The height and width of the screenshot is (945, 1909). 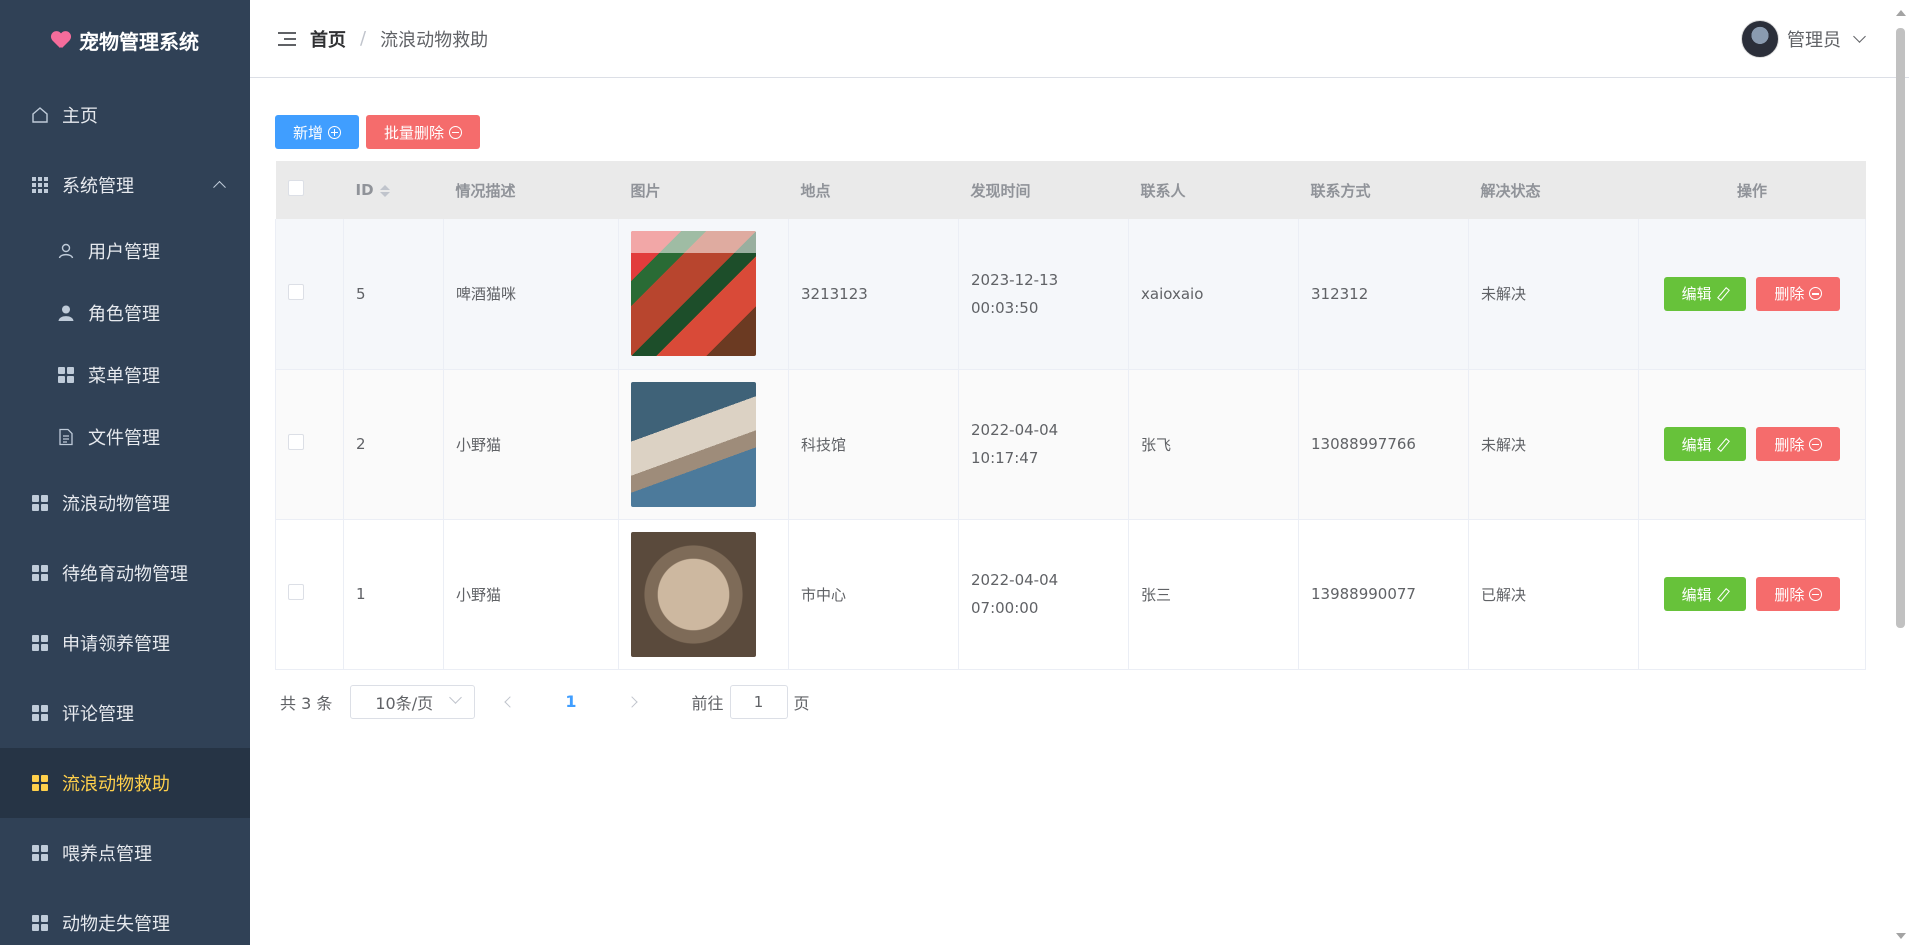 I want to click on add-button: 新增, so click(x=317, y=132).